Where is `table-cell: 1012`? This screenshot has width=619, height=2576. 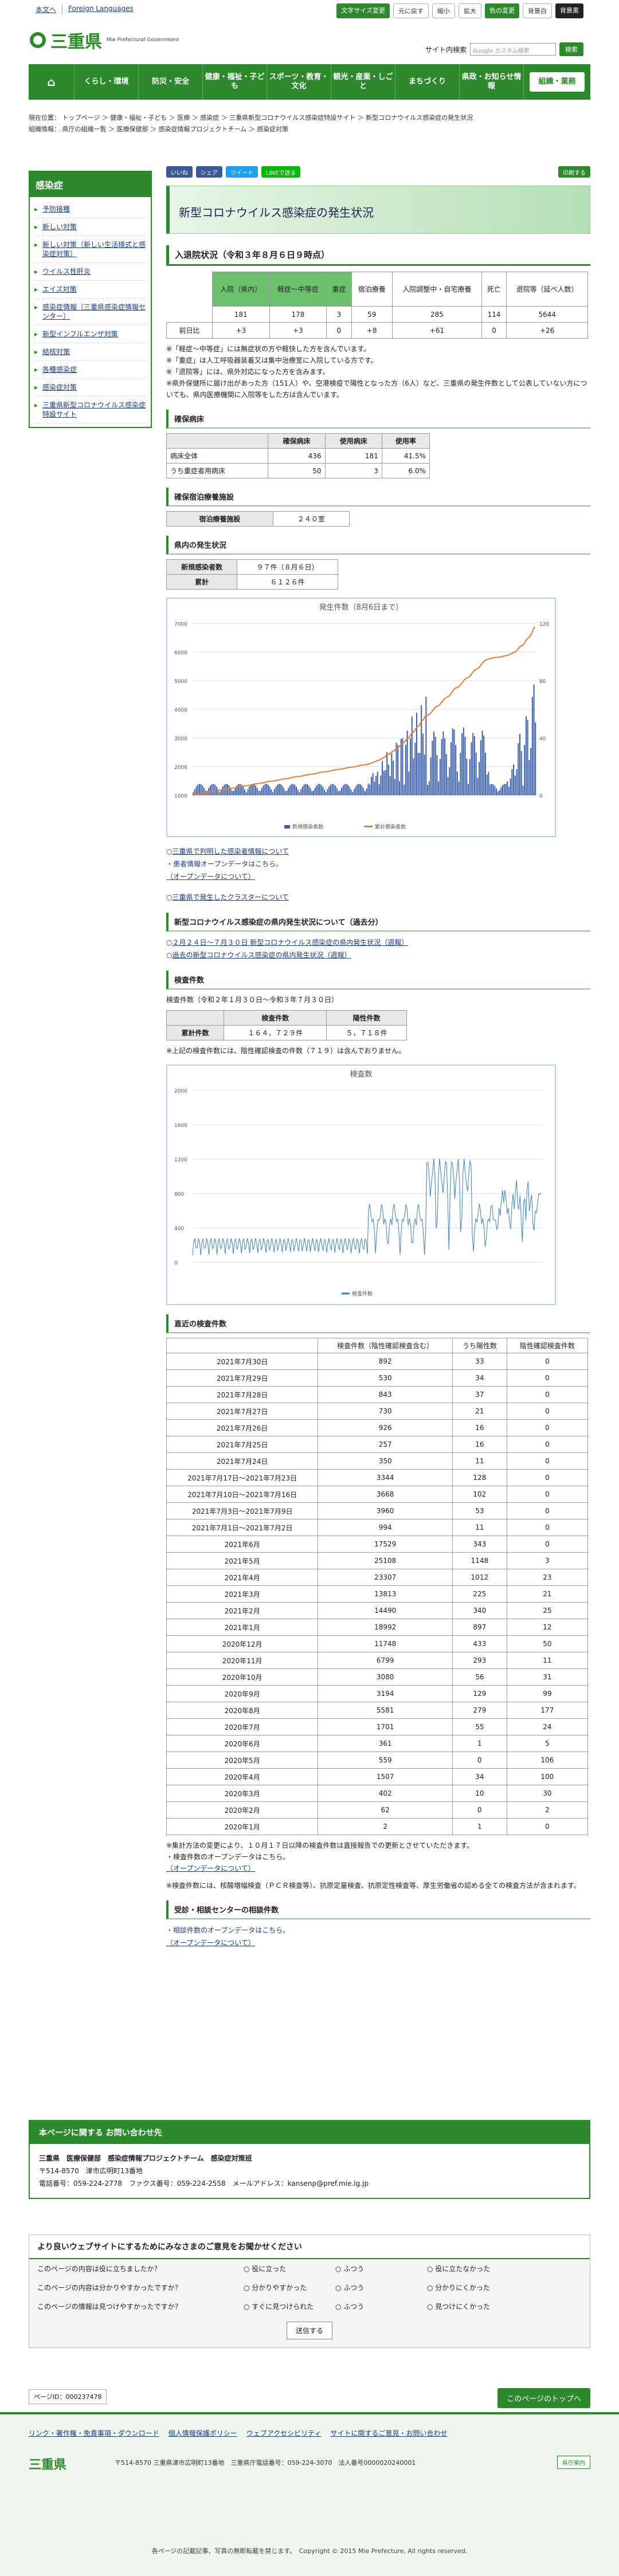 table-cell: 1012 is located at coordinates (480, 1578).